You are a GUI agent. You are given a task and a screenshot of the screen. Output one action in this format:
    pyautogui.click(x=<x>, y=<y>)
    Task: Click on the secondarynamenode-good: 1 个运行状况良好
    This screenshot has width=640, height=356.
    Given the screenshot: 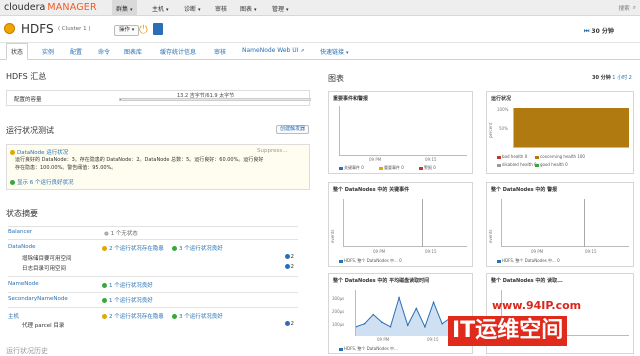 What is the action you would take?
    pyautogui.click(x=127, y=300)
    